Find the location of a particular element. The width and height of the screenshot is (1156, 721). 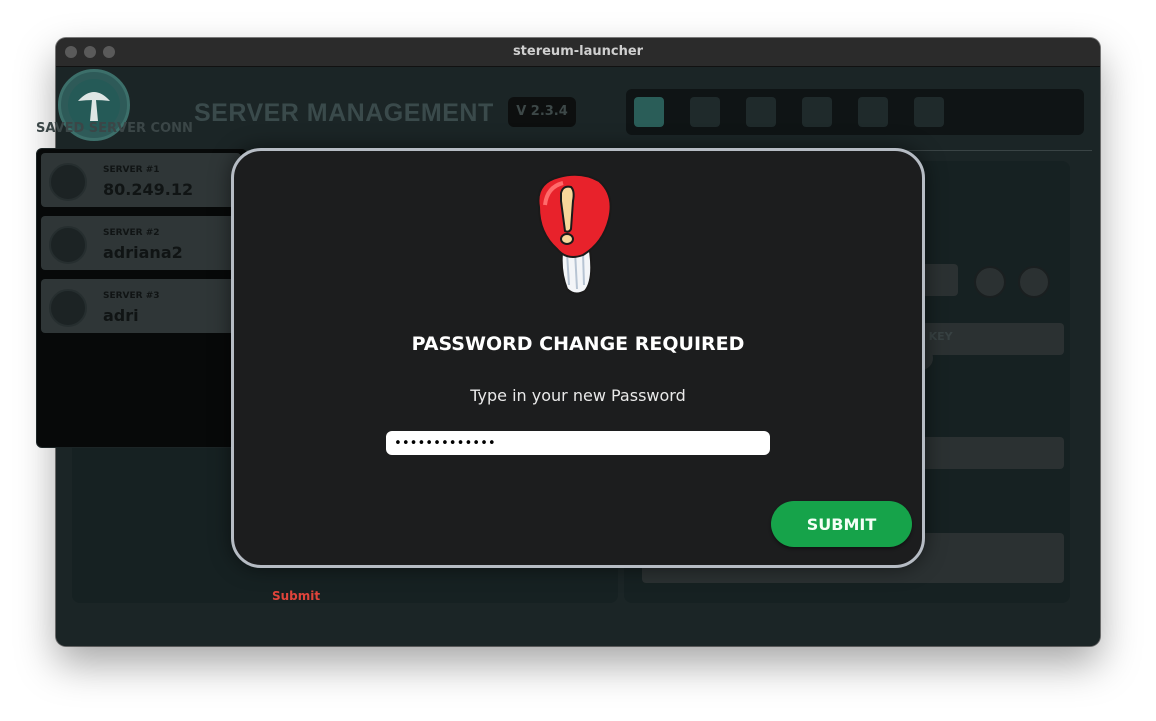

window-title: stereum-launcher is located at coordinates (578, 51).